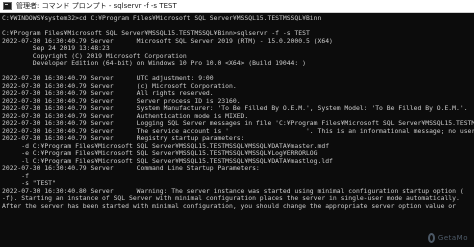 The image size is (474, 247). I want to click on window-title: 管理者: コマンド プロンプト - sqlservr -f -s TEST, so click(96, 5).